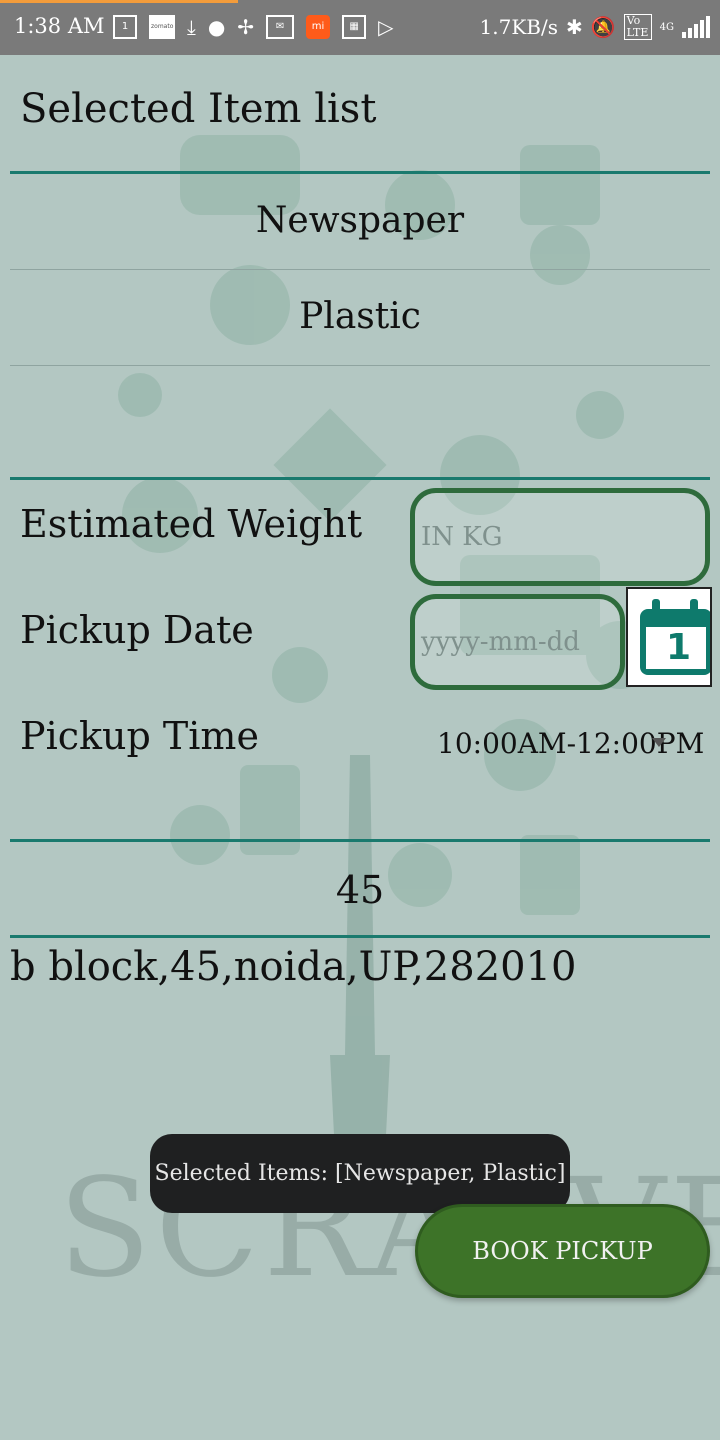  Describe the element at coordinates (562, 1251) in the screenshot. I see `book-pickup-button: BOOK PICKUP` at that location.